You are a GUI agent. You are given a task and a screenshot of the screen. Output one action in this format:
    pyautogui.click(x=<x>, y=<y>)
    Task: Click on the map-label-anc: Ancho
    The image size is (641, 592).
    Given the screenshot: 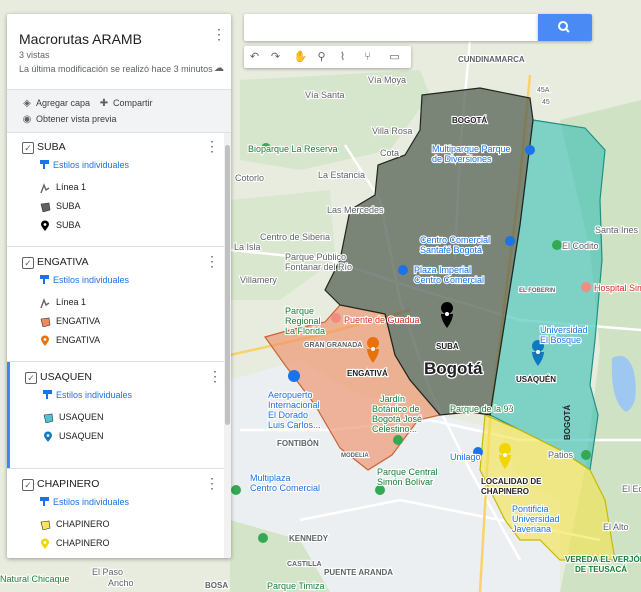 What is the action you would take?
    pyautogui.click(x=121, y=583)
    